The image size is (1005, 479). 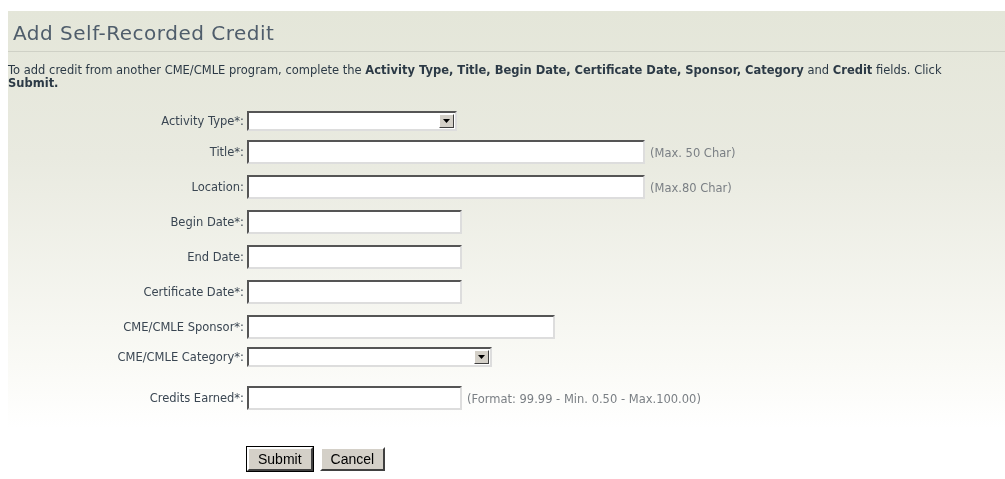 I want to click on field-label: Credits Earned*:, so click(x=196, y=397).